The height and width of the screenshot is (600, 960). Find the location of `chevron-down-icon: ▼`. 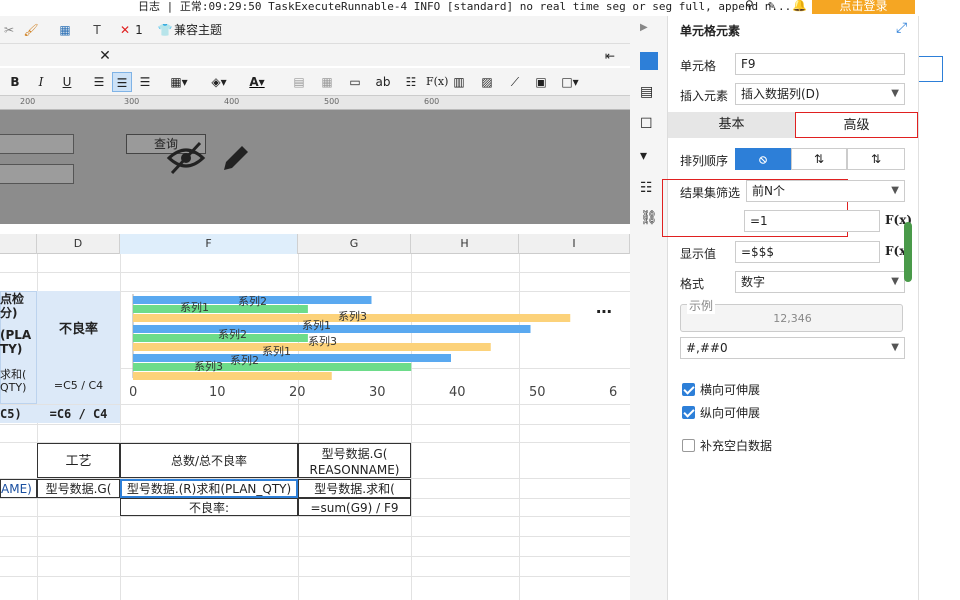

chevron-down-icon: ▼ is located at coordinates (895, 347).